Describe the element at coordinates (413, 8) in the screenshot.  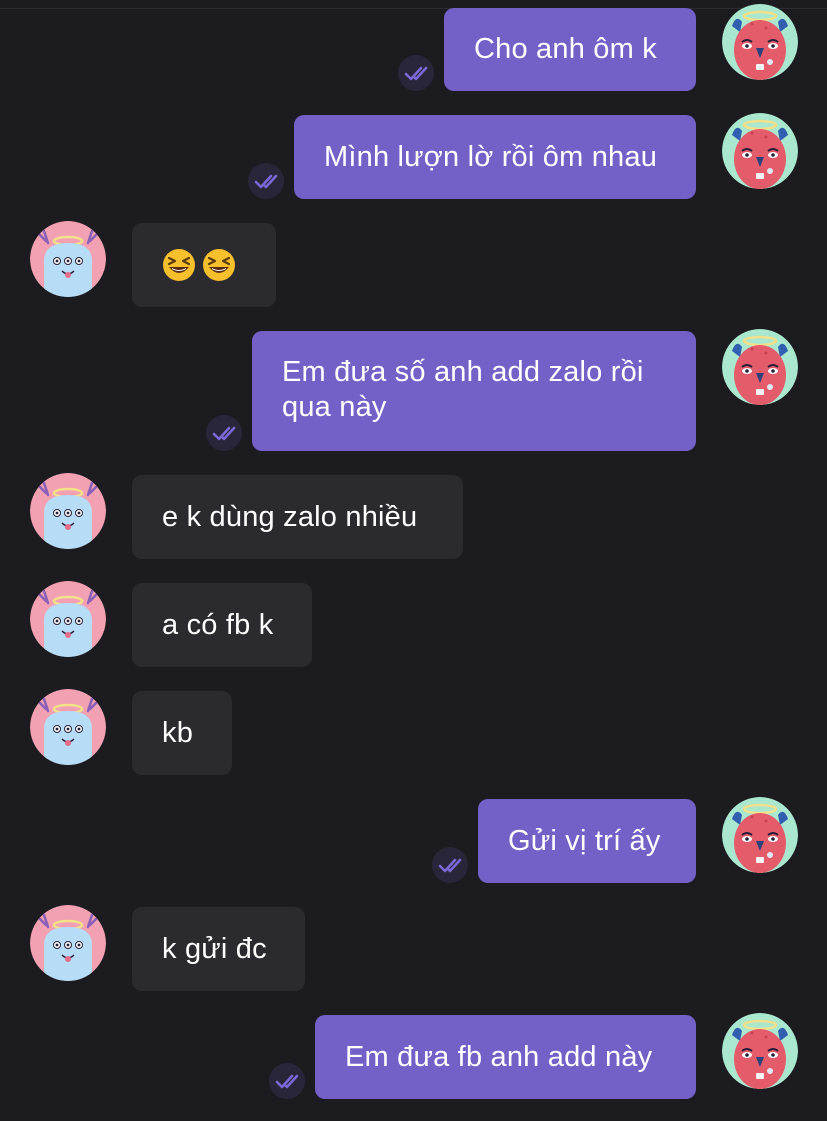
I see `top-divider` at that location.